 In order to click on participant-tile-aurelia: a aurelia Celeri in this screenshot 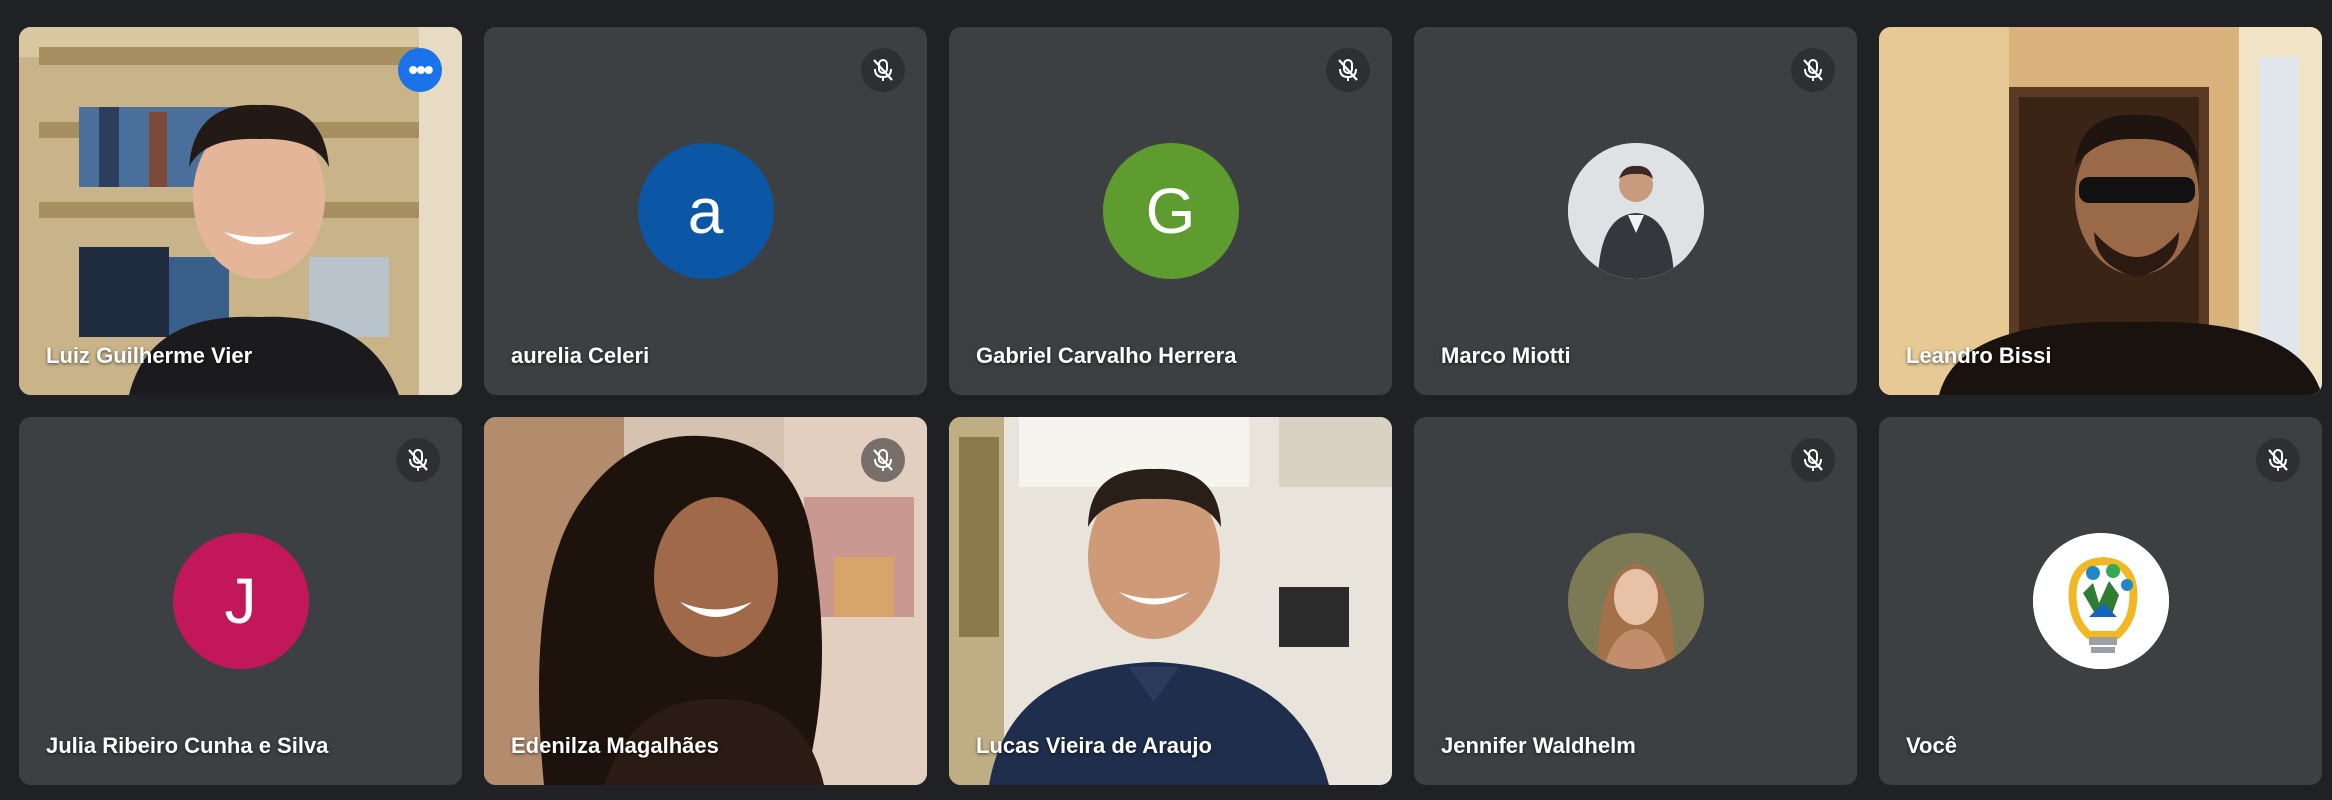, I will do `click(705, 211)`.